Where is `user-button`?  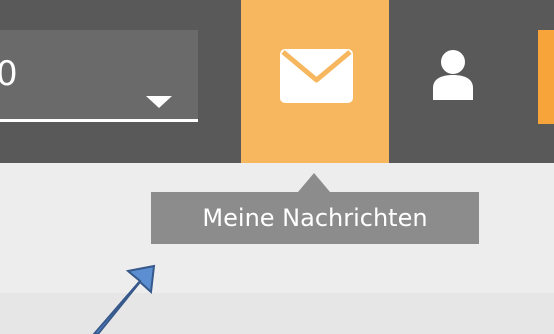 user-button is located at coordinates (462, 81).